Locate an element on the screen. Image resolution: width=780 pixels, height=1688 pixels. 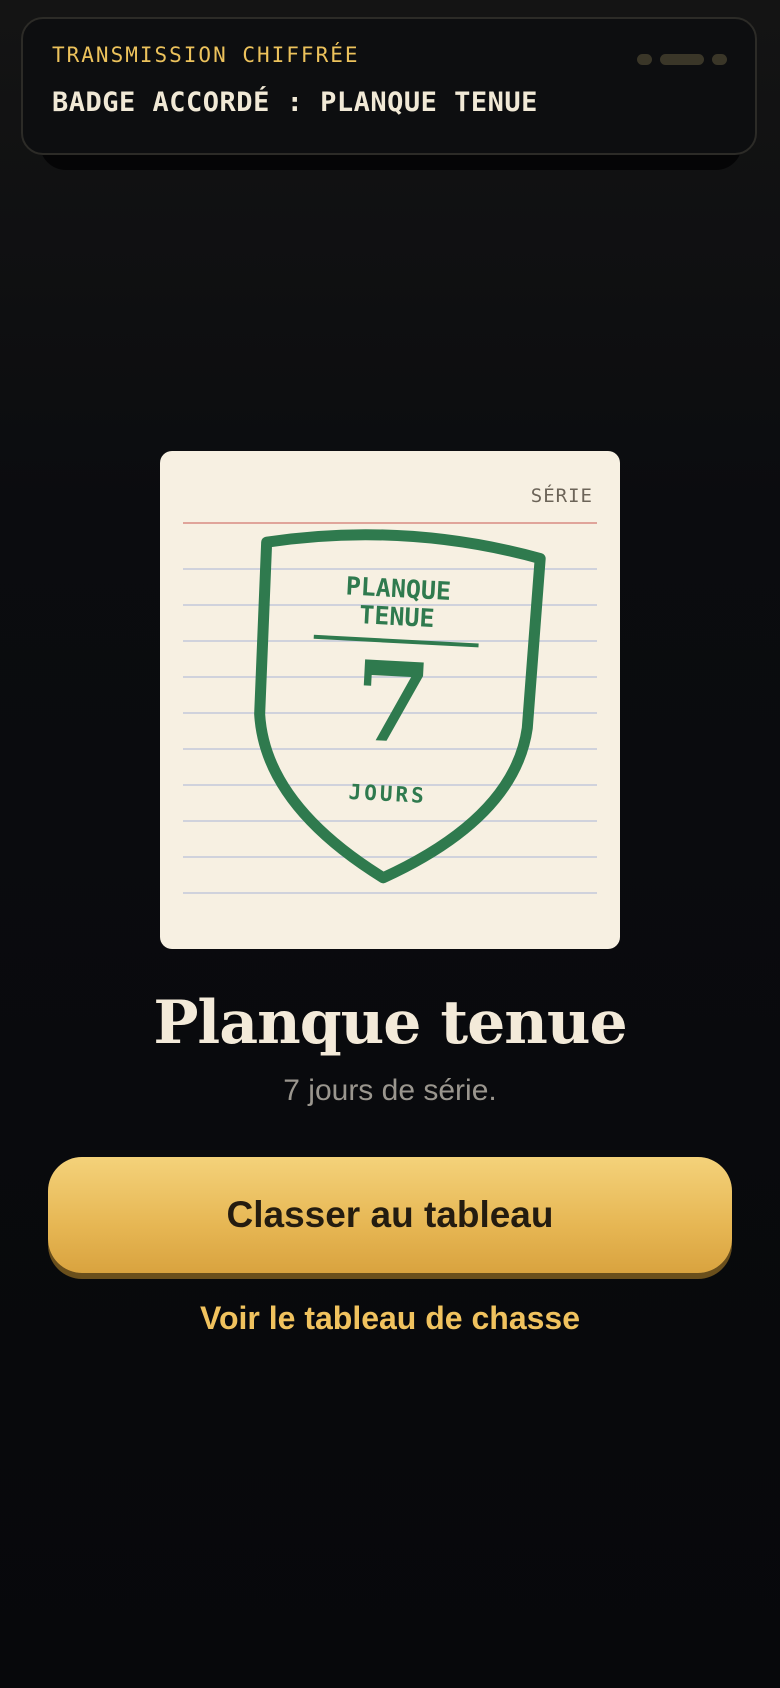
badge-unit: JOURS is located at coordinates (387, 794).